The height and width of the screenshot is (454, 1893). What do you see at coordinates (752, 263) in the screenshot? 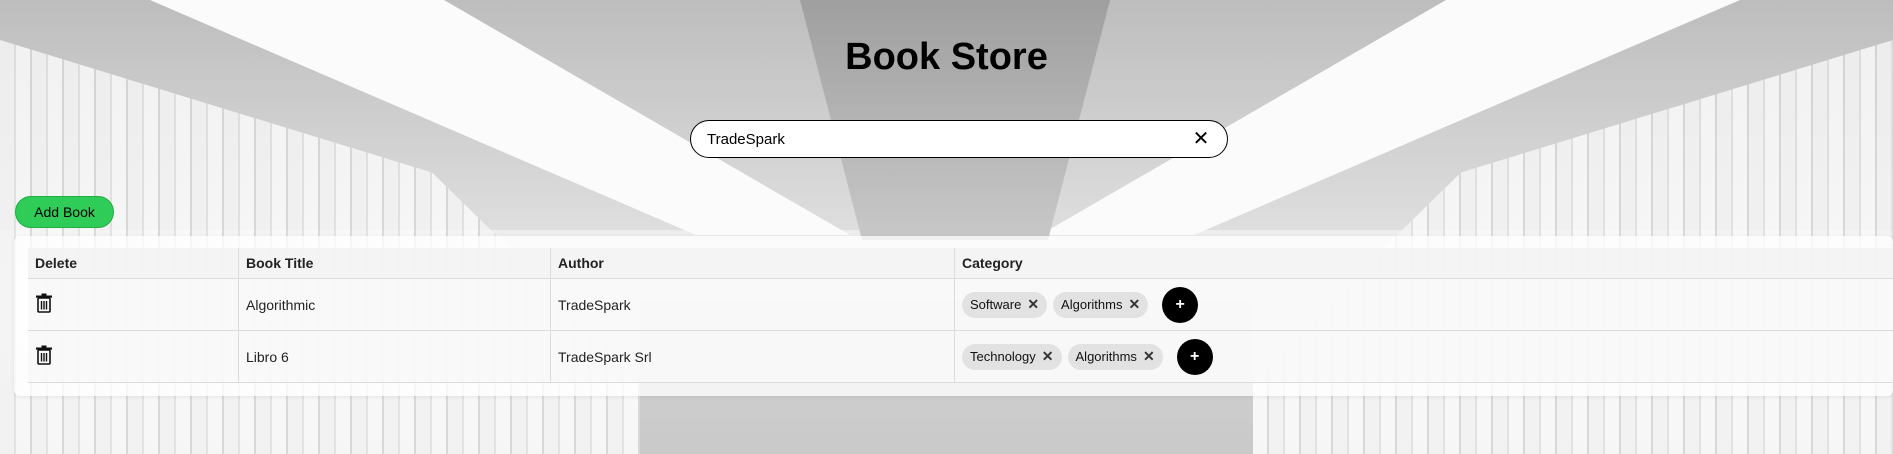
I see `column-header-author: Author` at bounding box center [752, 263].